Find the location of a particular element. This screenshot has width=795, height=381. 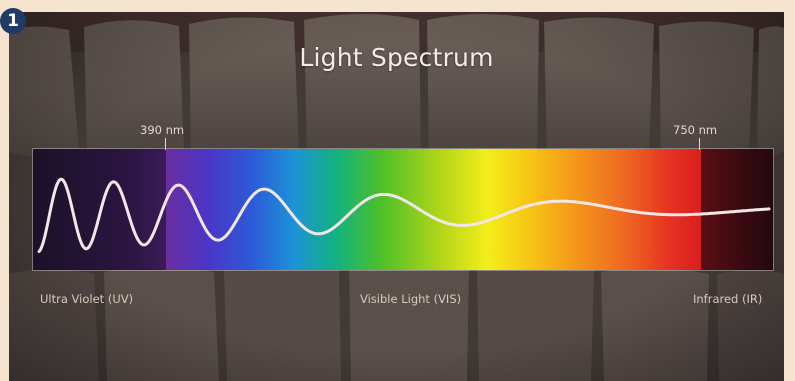

ir-region-label: Infrared (IR) is located at coordinates (728, 299).